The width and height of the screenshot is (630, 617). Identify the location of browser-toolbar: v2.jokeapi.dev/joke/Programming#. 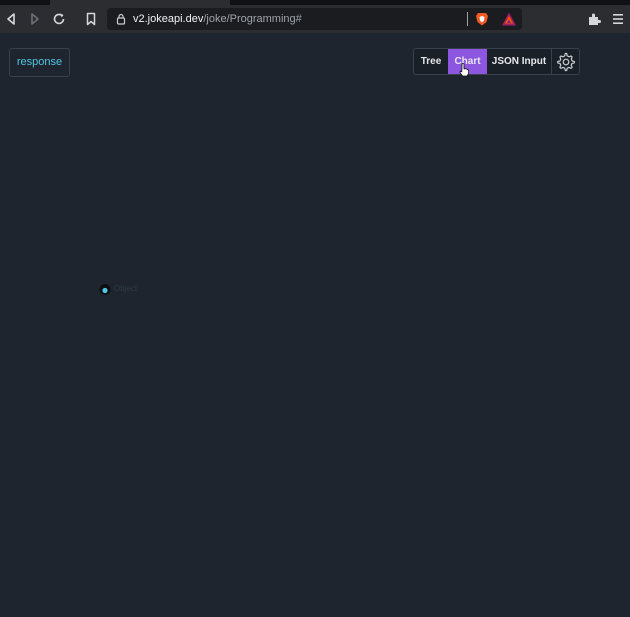
(315, 19).